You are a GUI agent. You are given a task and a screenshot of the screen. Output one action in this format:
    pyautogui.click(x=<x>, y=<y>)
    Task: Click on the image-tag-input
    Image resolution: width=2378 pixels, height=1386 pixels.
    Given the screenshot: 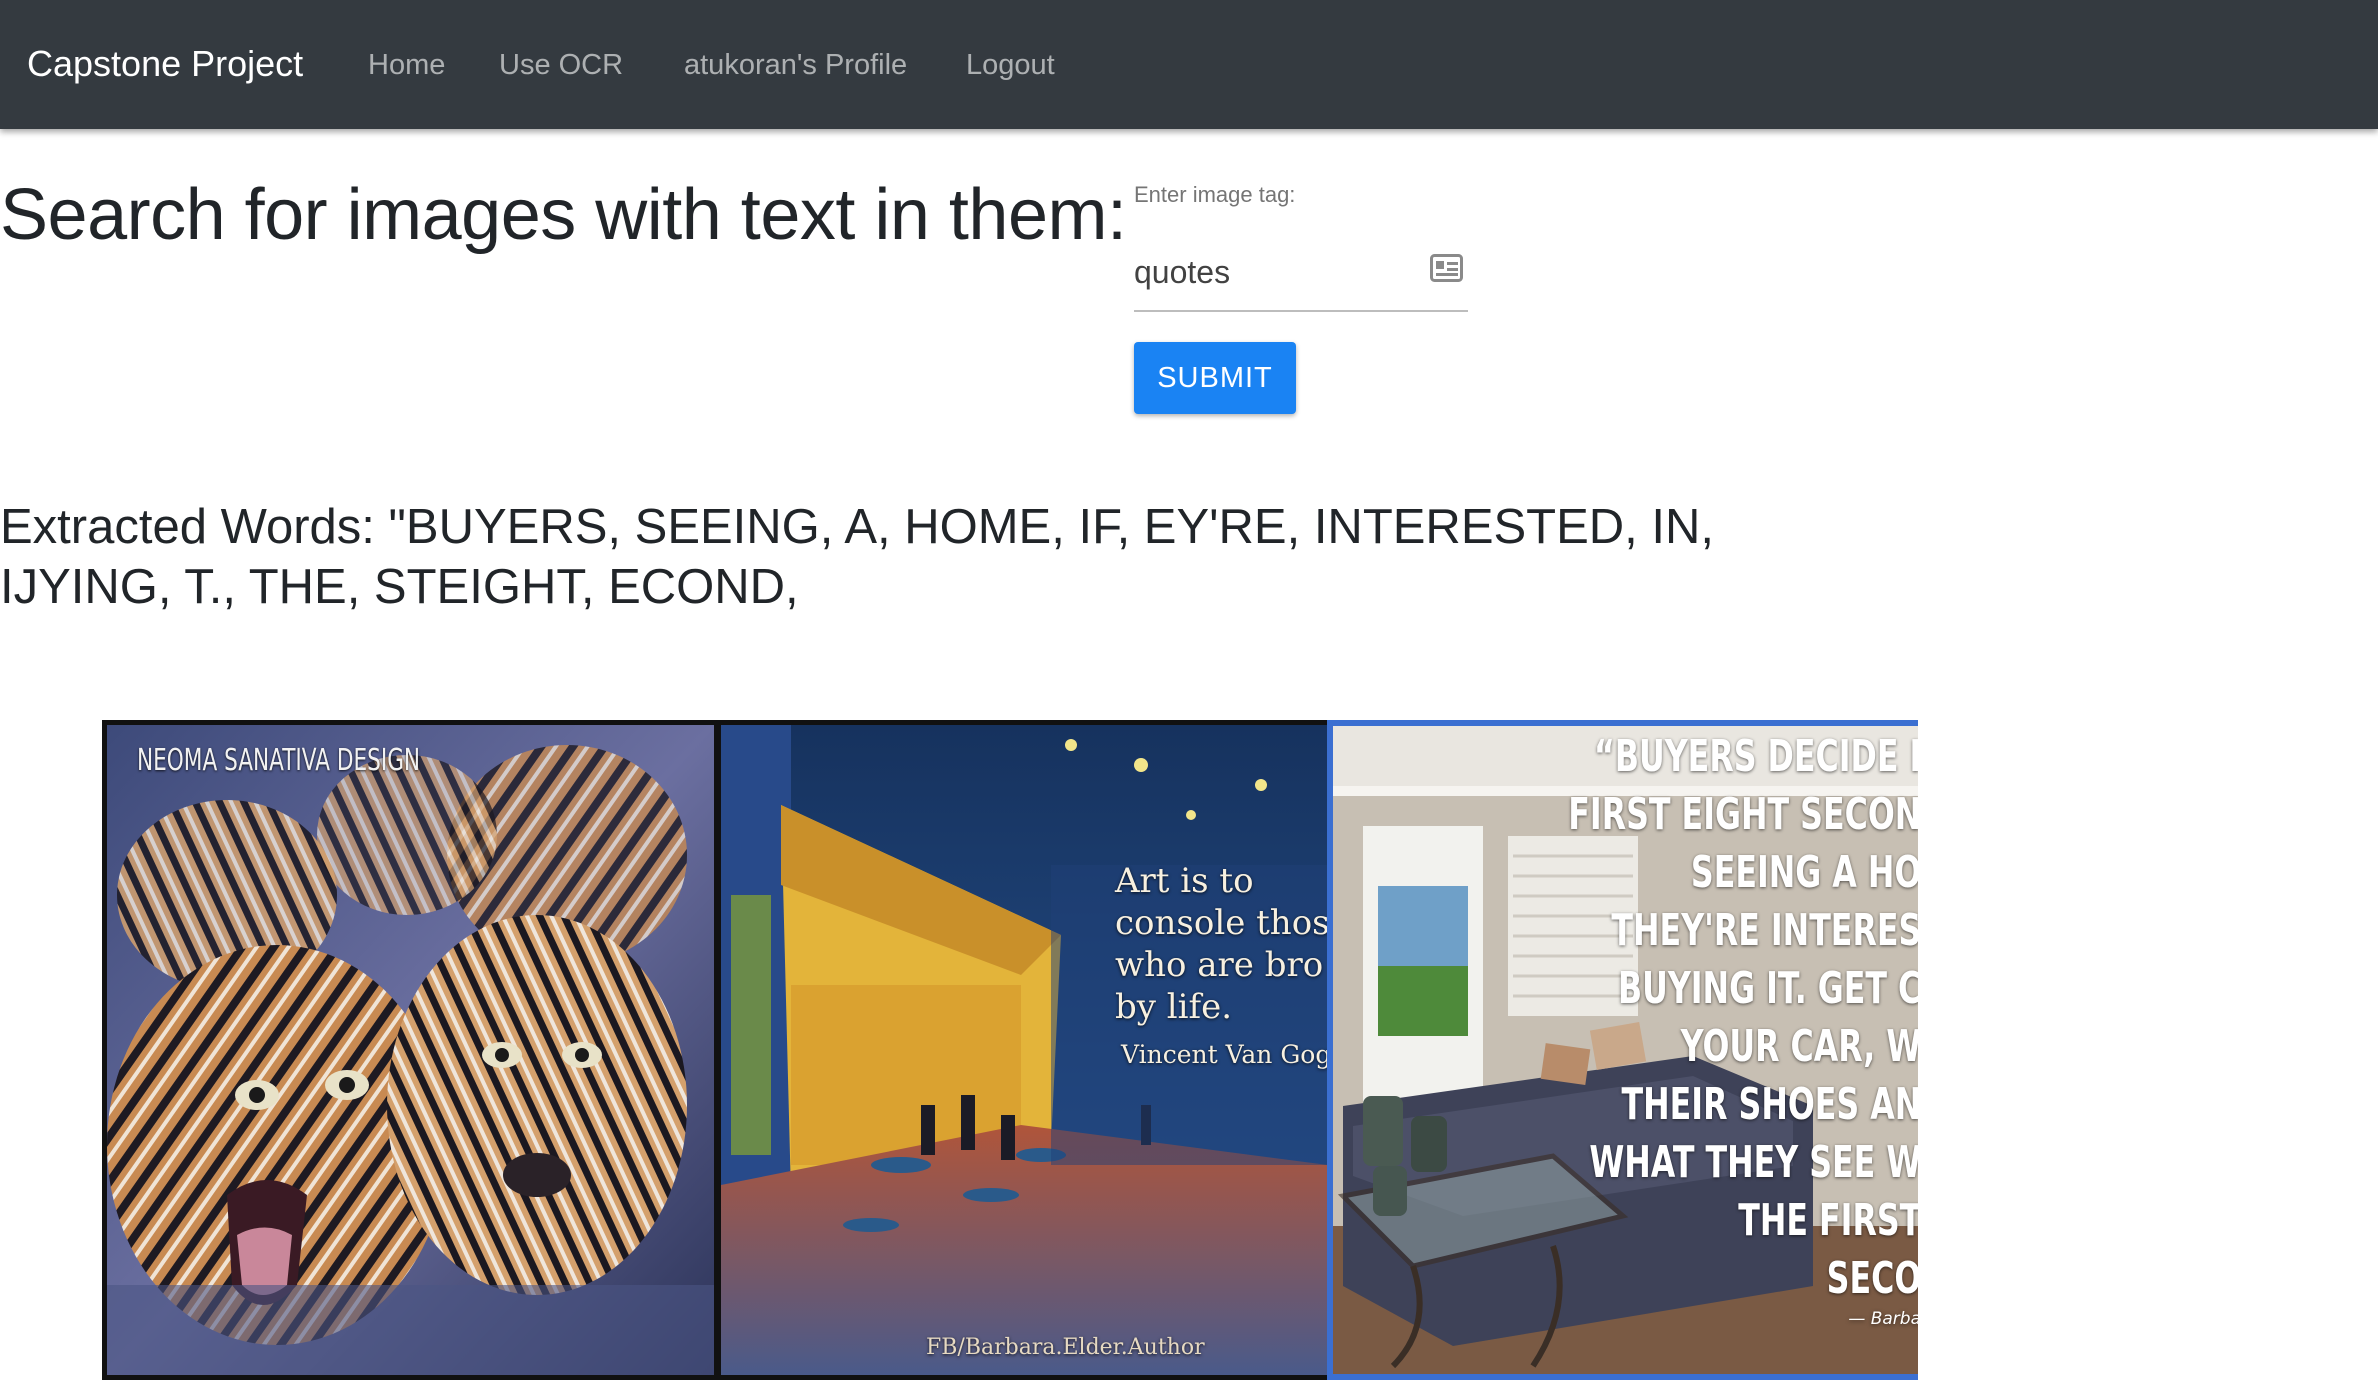 What is the action you would take?
    pyautogui.click(x=1269, y=272)
    